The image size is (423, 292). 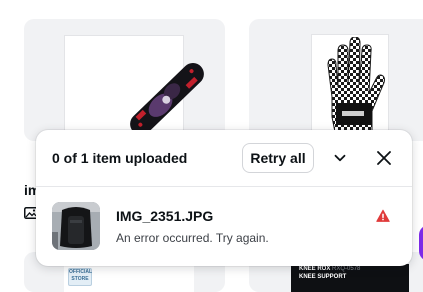 I want to click on store-badge: OFFICIAL STORE, so click(x=80, y=277).